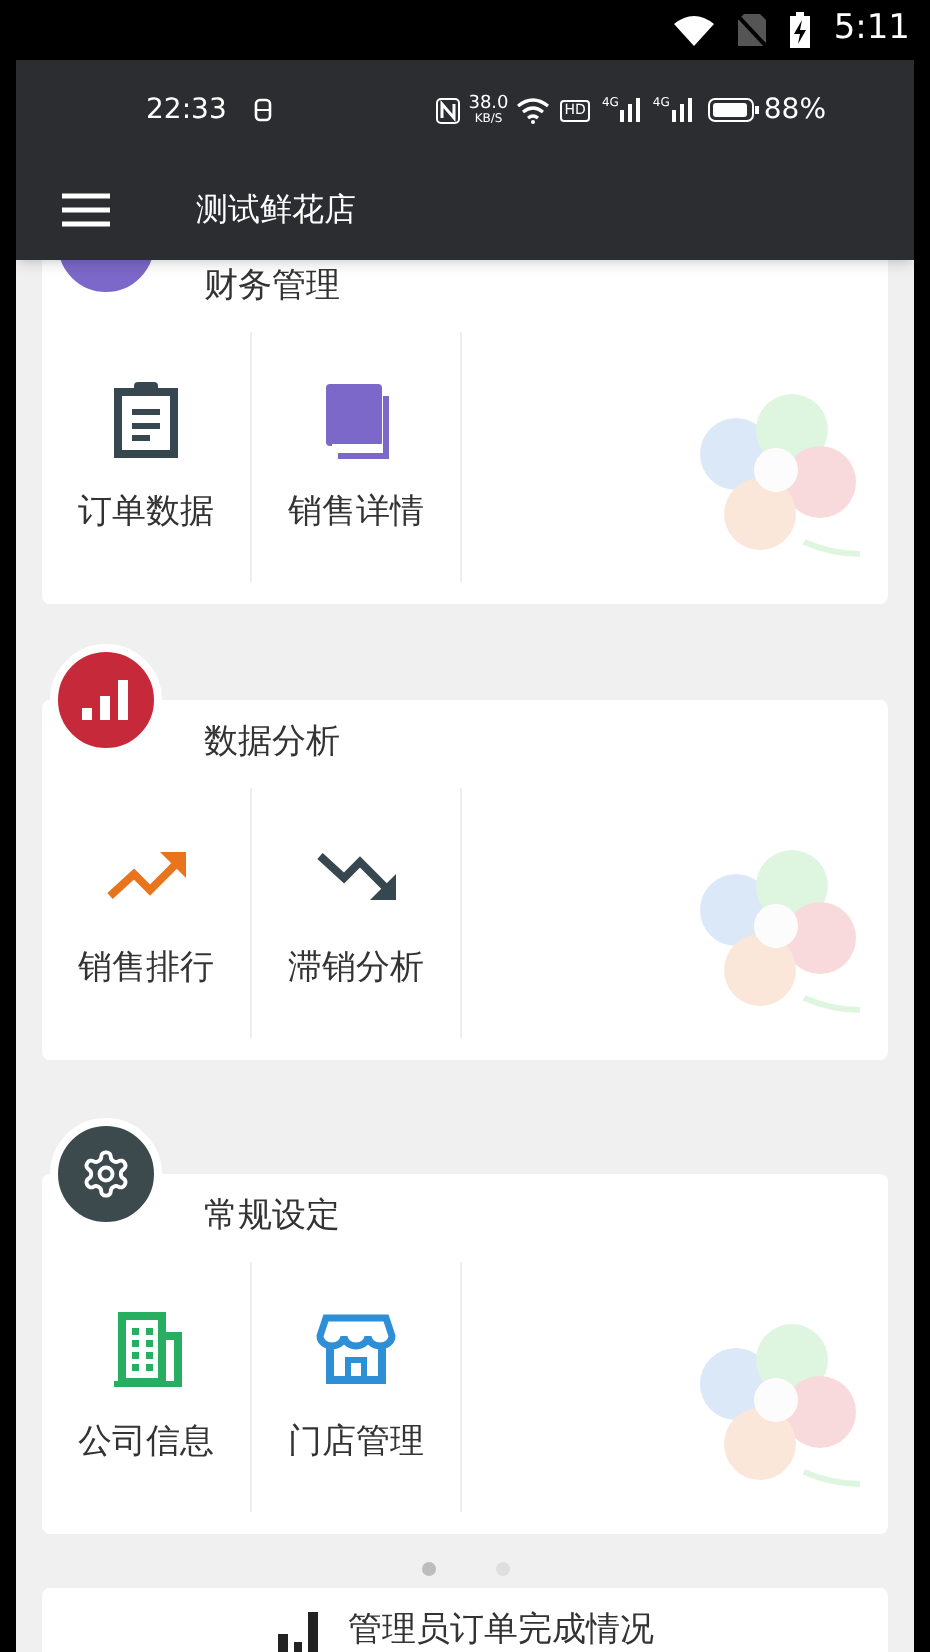 The height and width of the screenshot is (1652, 930). What do you see at coordinates (276, 210) in the screenshot?
I see `toolbar-title: 测试鲜花店` at bounding box center [276, 210].